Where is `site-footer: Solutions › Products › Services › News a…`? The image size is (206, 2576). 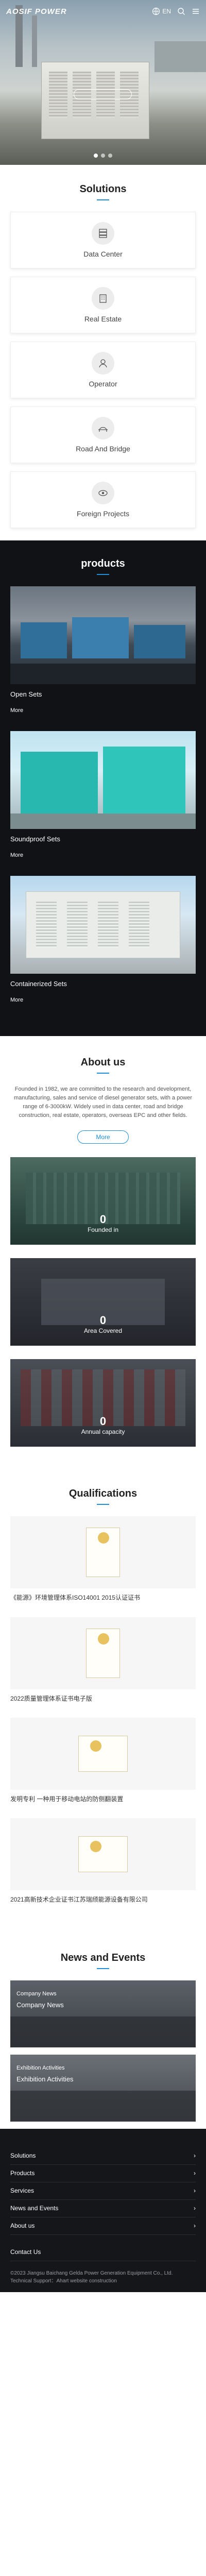
site-footer: Solutions › Products › Services › News a… is located at coordinates (103, 2210).